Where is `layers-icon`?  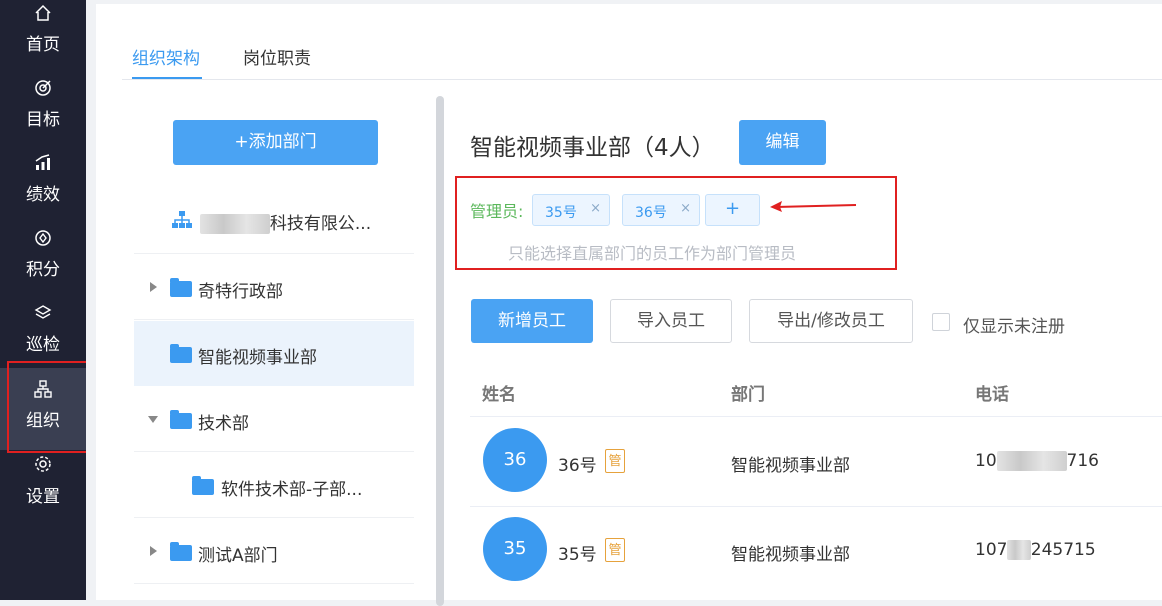
layers-icon is located at coordinates (43, 312).